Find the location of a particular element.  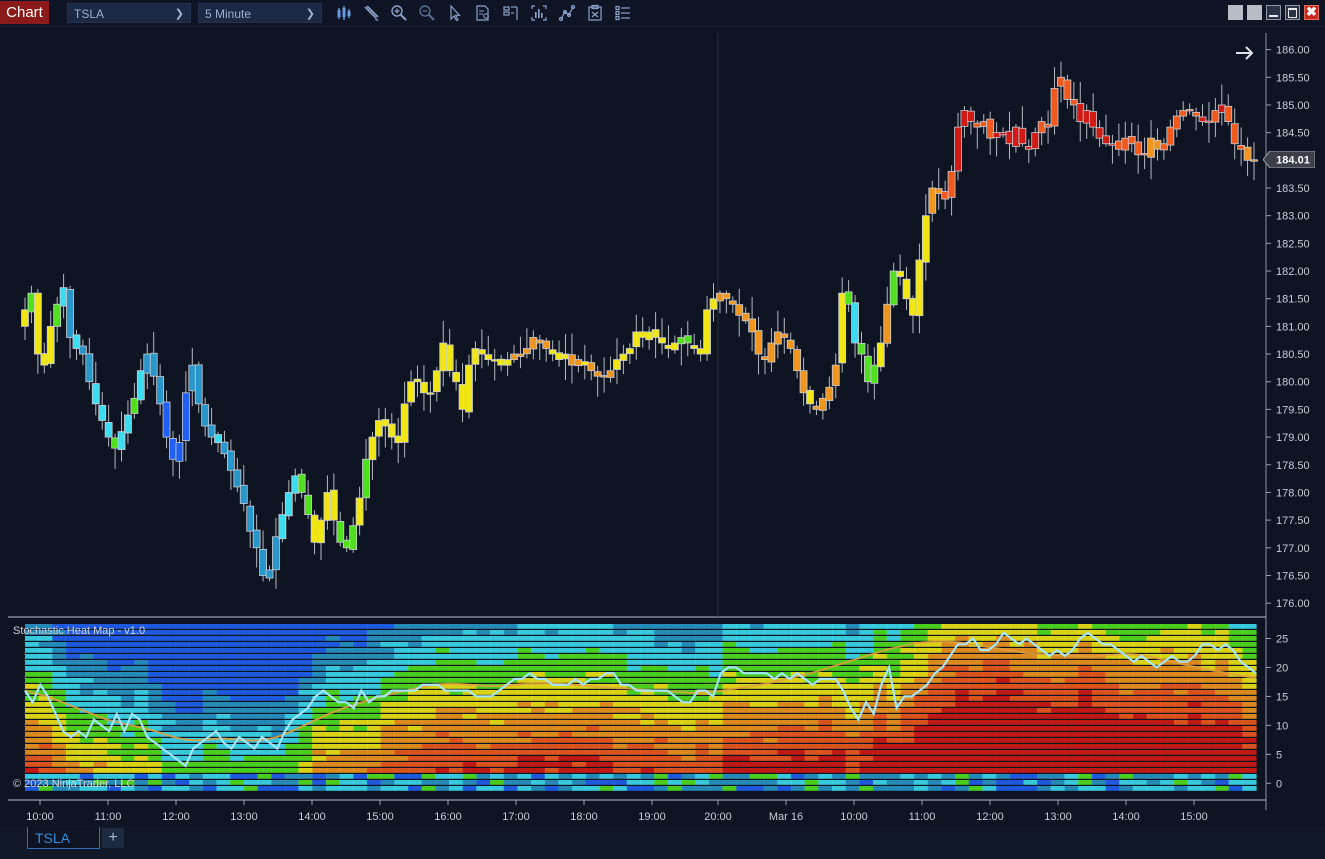

properties-list-icon is located at coordinates (623, 13).